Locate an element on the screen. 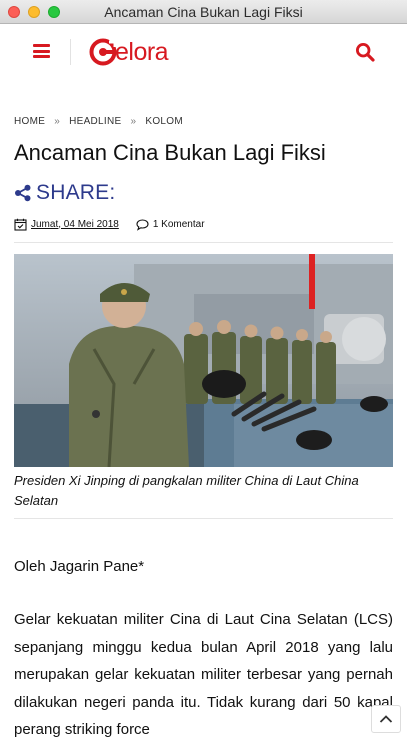 Image resolution: width=407 pixels, height=742 pixels. article-meta: Jumat, 04 Mei 2018 1 Komentar is located at coordinates (109, 224).